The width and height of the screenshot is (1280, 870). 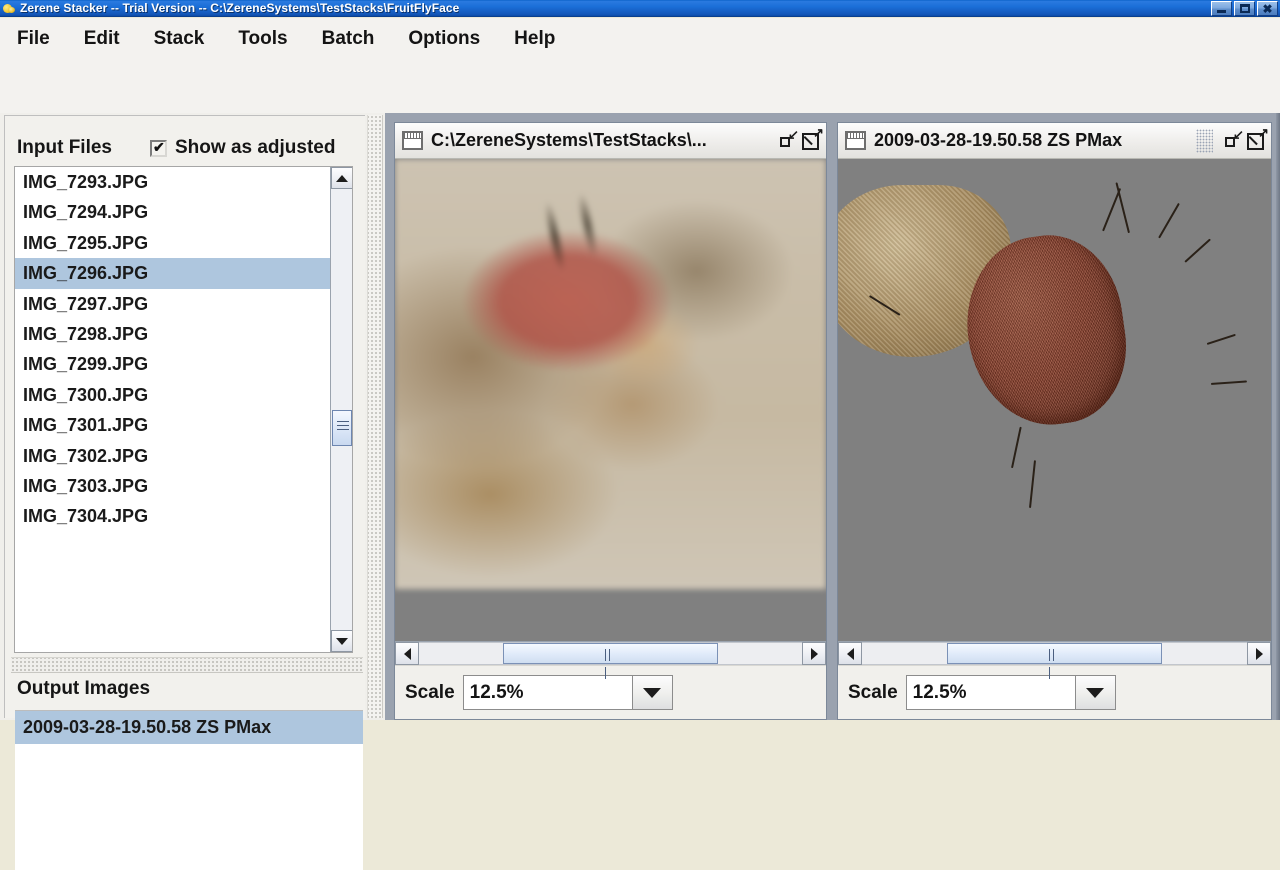 I want to click on input-preview-hscrollbar, so click(x=610, y=660).